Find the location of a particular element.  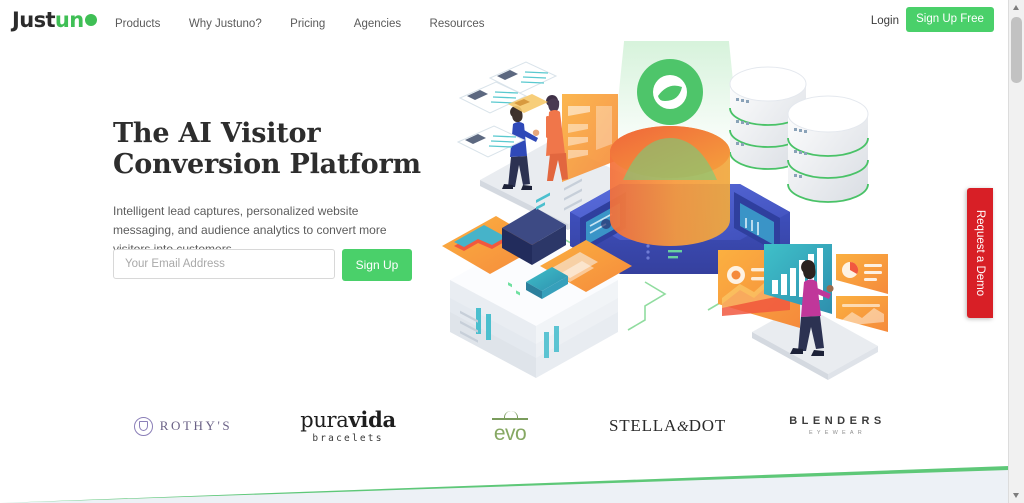

brand-logo-puravida: puravida bracelets is located at coordinates (348, 426).